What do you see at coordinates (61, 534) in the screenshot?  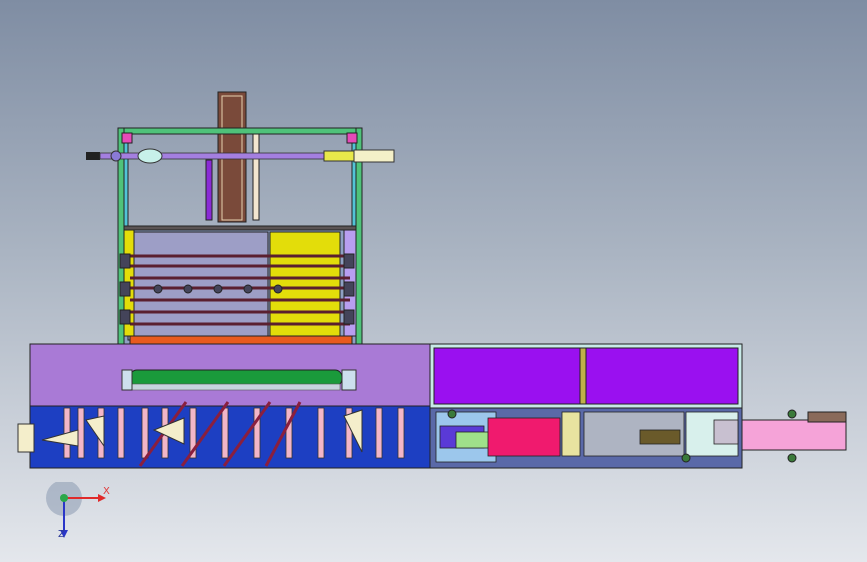 I see `z-axis-label: Z` at bounding box center [61, 534].